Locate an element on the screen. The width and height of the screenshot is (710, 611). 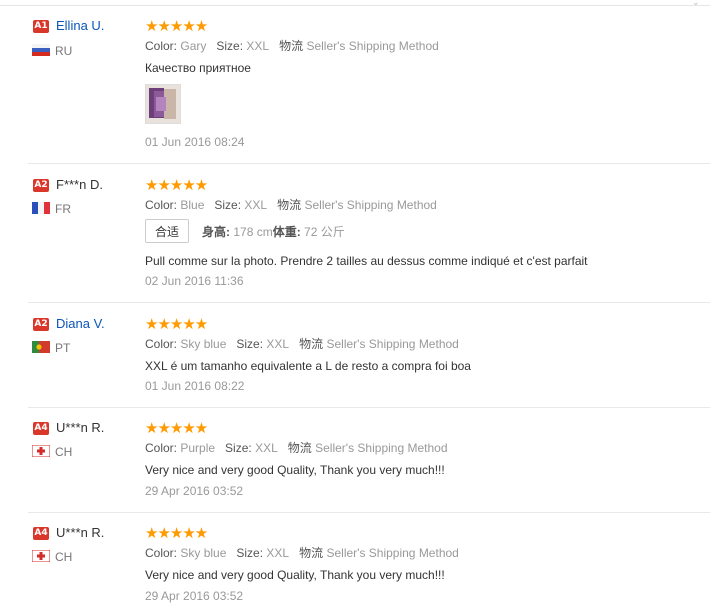
corner-expand-icon: ⌄ is located at coordinates (697, 3).